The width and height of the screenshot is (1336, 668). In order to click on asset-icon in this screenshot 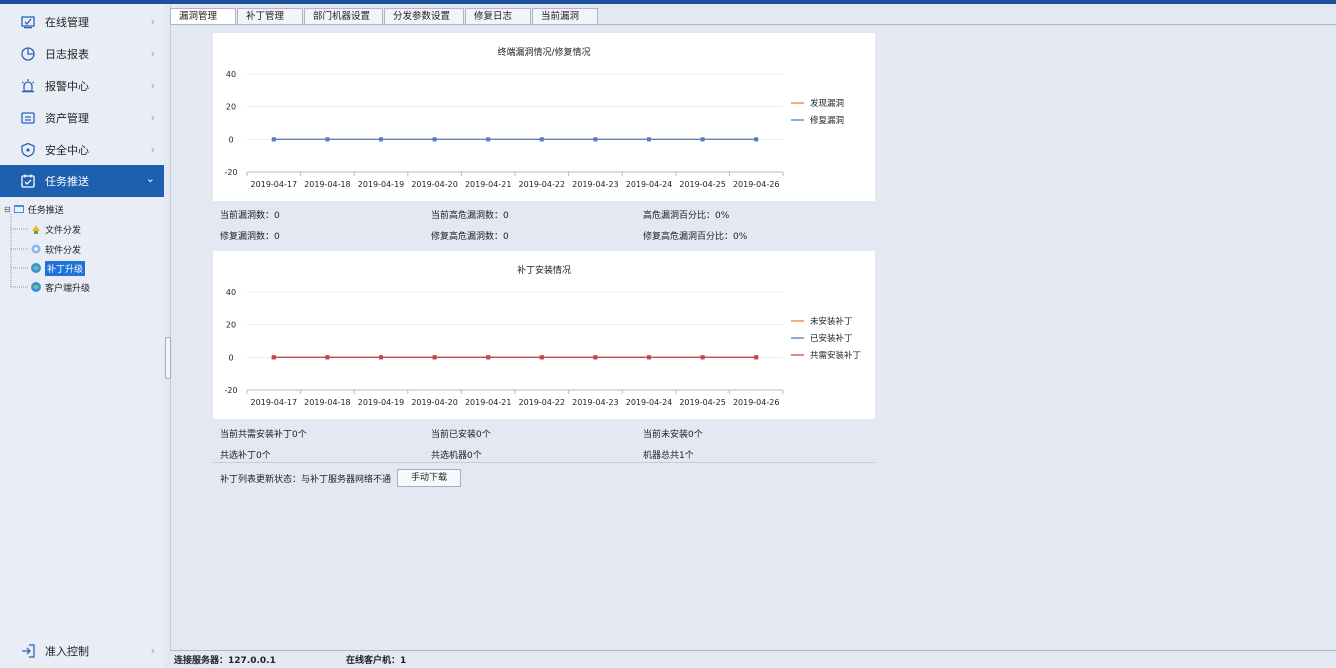, I will do `click(28, 118)`.